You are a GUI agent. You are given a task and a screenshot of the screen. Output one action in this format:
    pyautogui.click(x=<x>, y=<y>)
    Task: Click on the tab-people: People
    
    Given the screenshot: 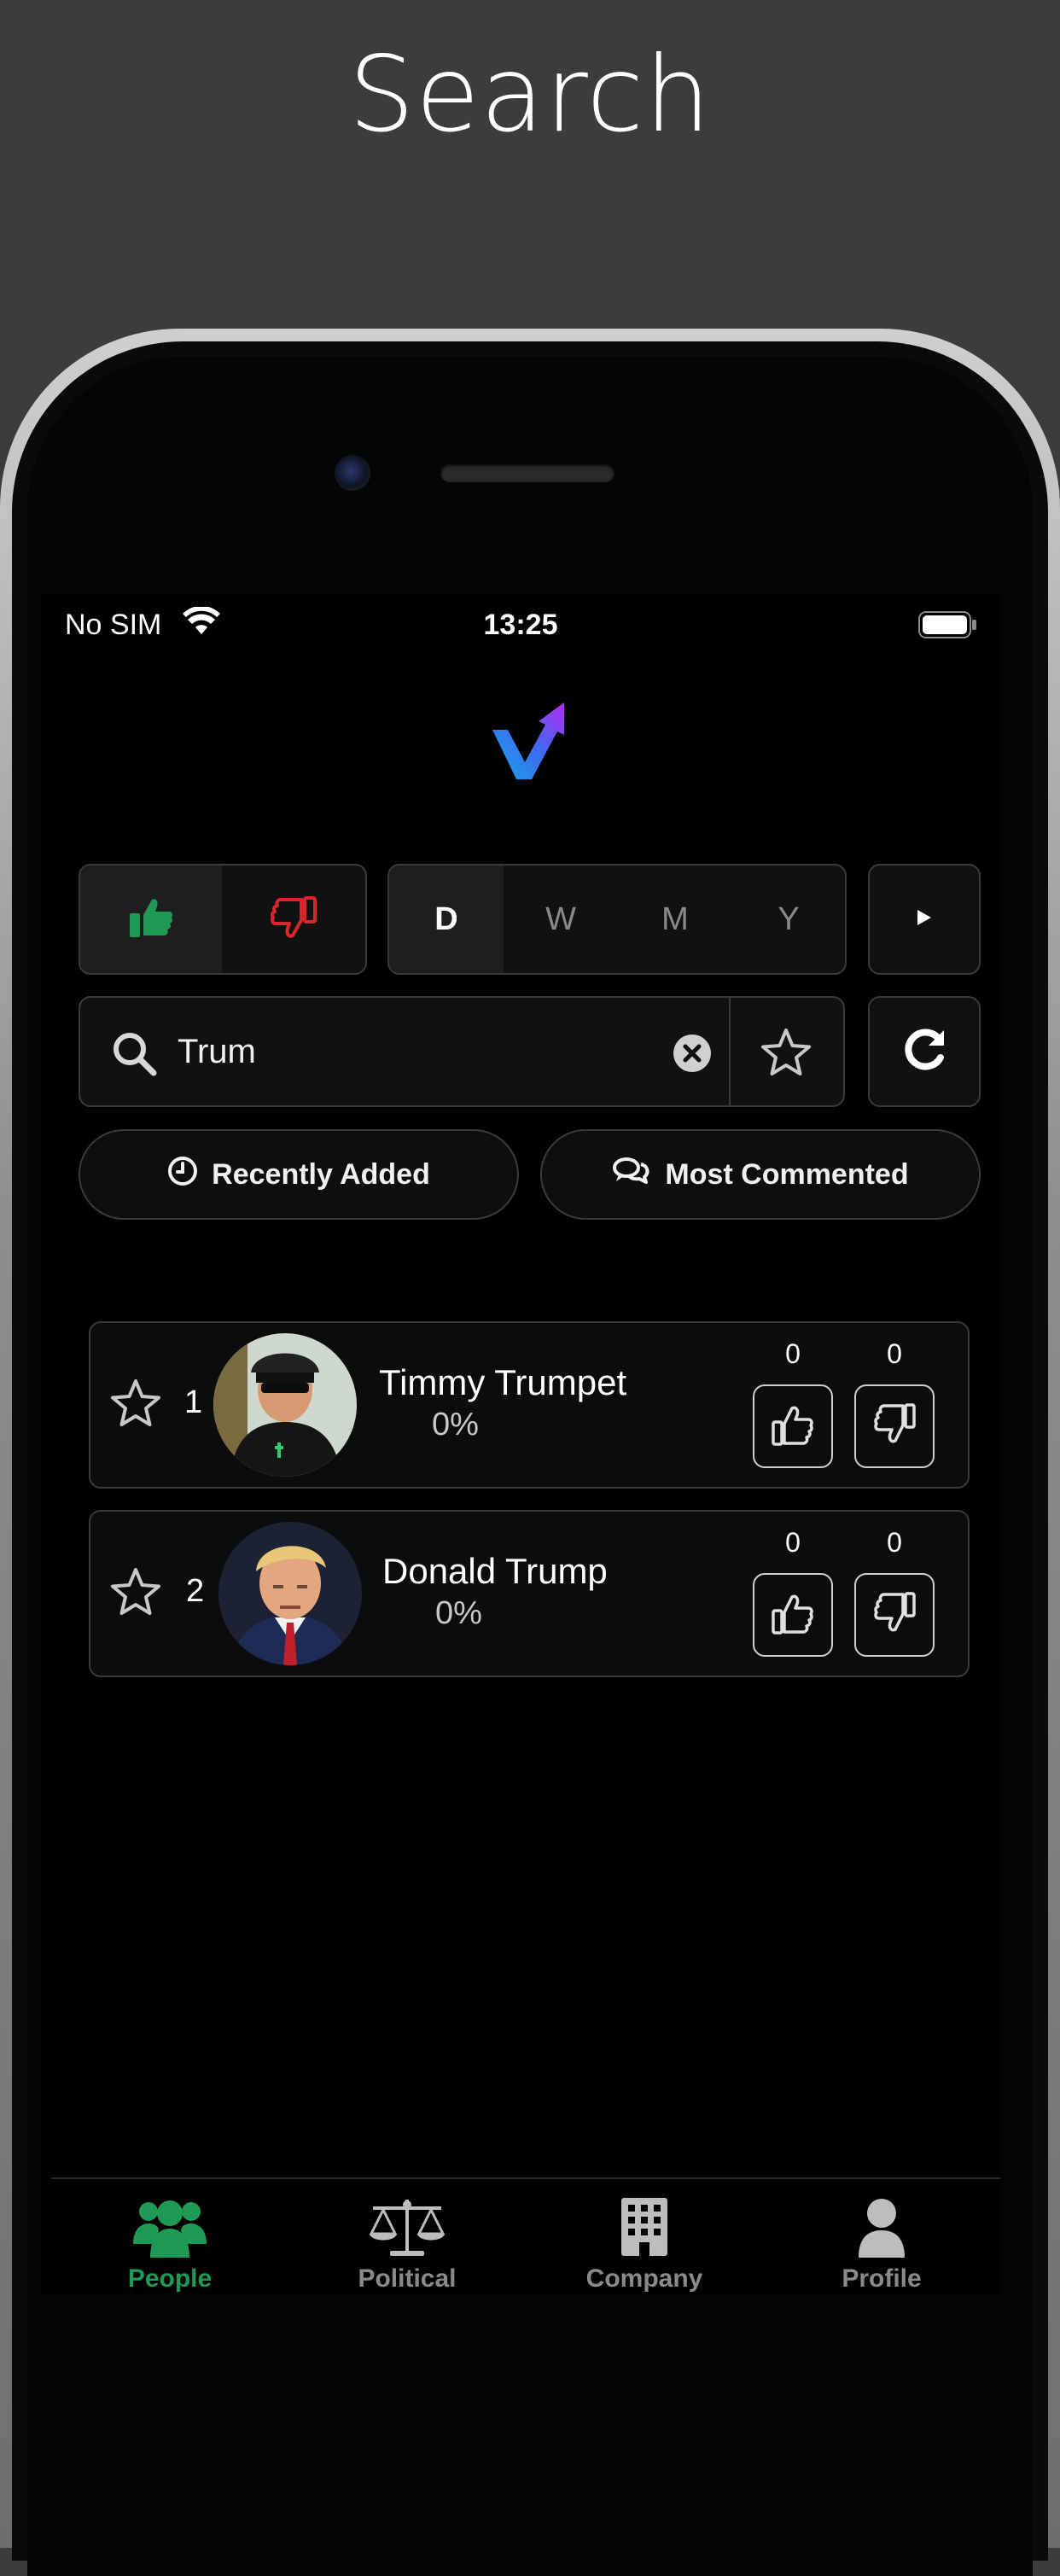 What is the action you would take?
    pyautogui.click(x=170, y=2236)
    